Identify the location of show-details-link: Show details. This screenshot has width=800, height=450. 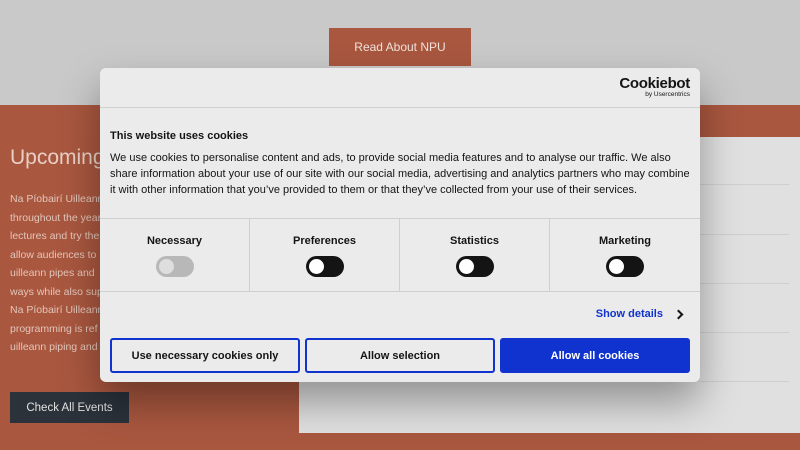
(639, 314).